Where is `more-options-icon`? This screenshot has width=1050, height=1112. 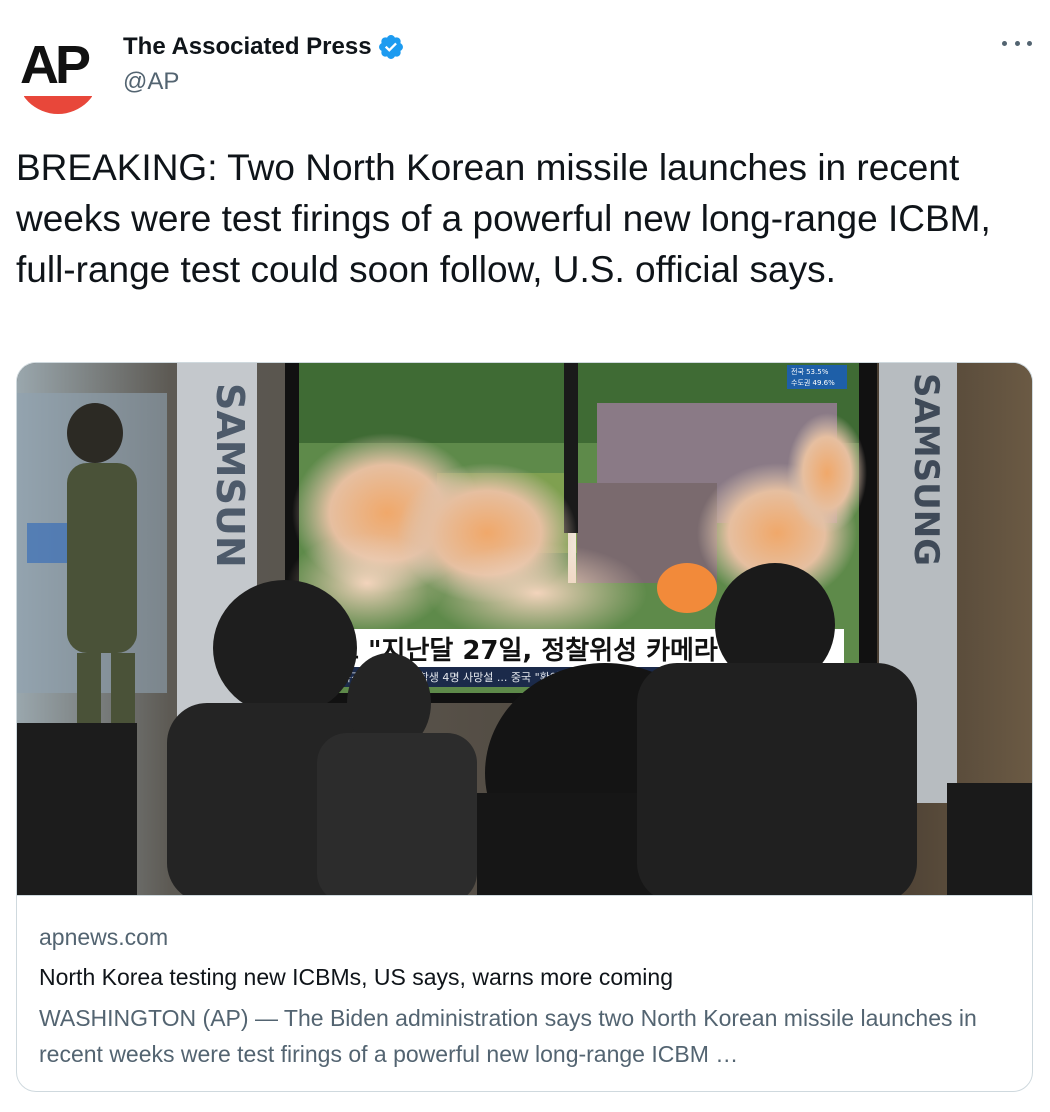 more-options-icon is located at coordinates (1017, 43).